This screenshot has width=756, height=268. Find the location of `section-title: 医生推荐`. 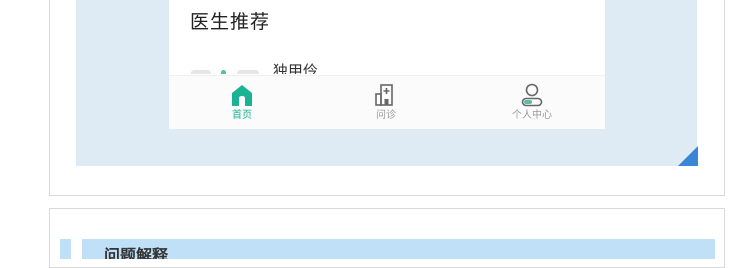

section-title: 医生推荐 is located at coordinates (230, 22).